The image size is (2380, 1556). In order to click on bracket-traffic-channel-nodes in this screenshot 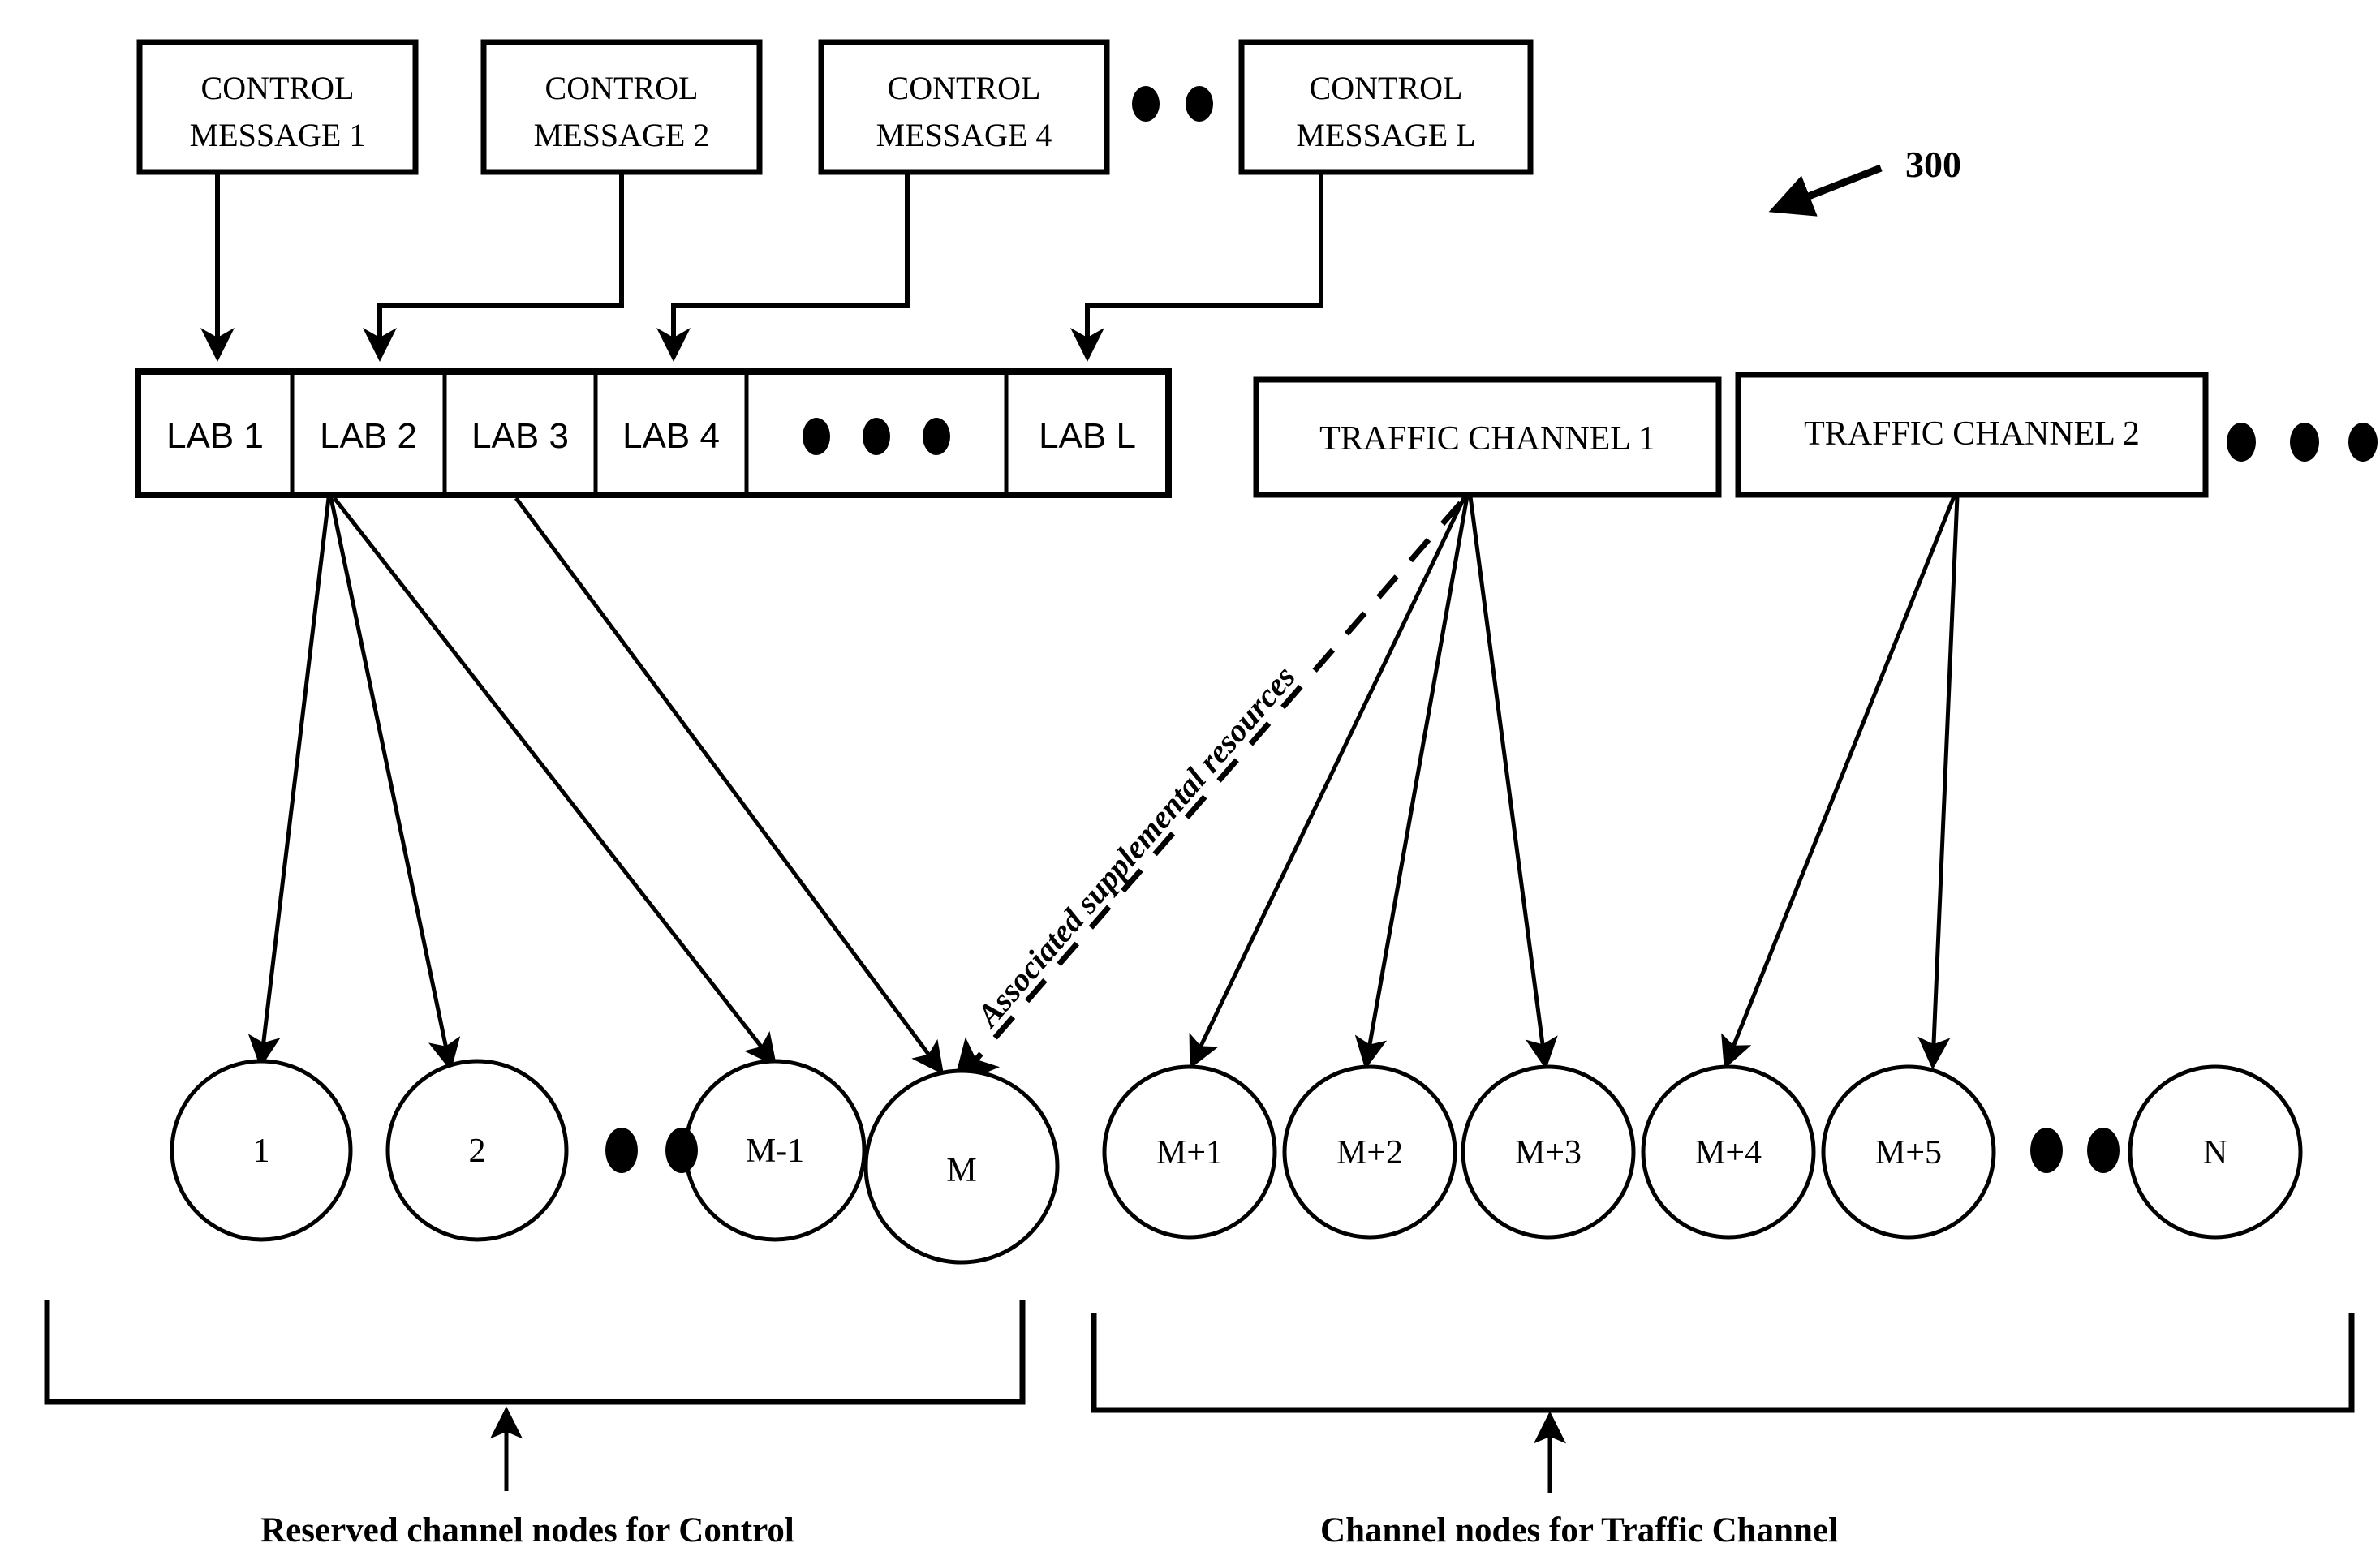, I will do `click(1723, 1363)`.